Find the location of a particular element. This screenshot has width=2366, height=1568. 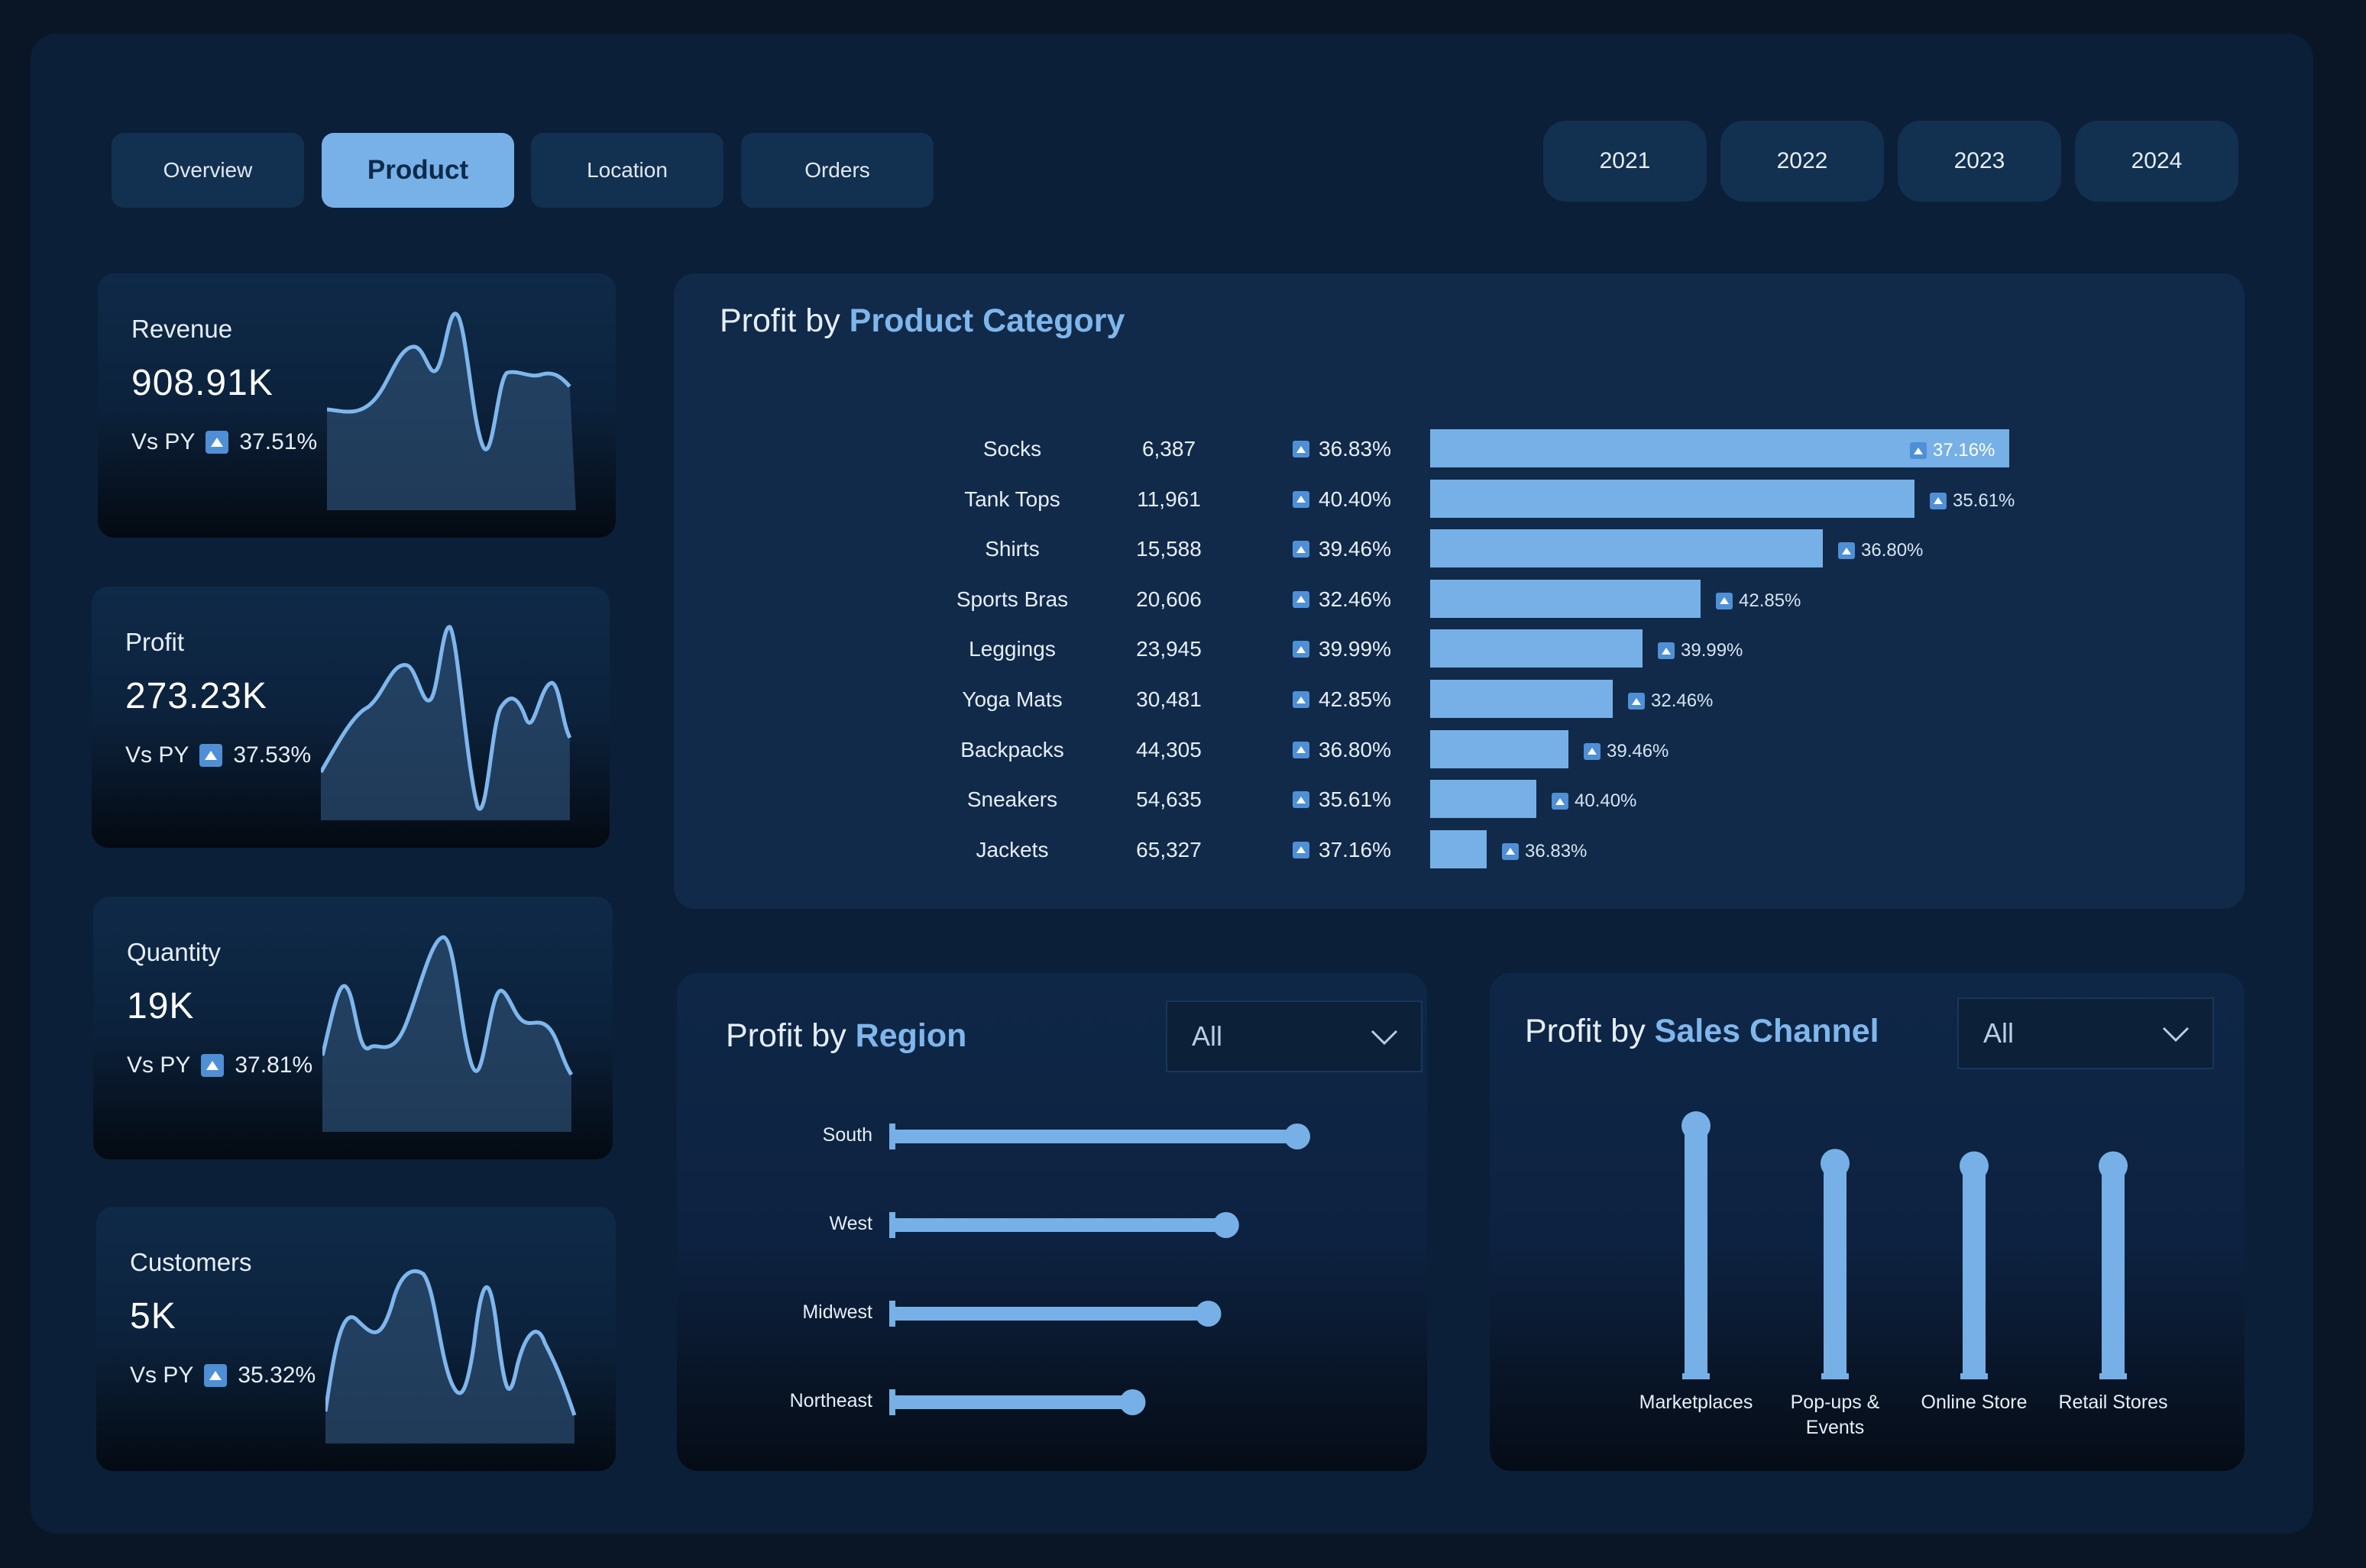

kpi-card-quantity: Quantity 19K Vs PY 37.81% is located at coordinates (353, 1028).